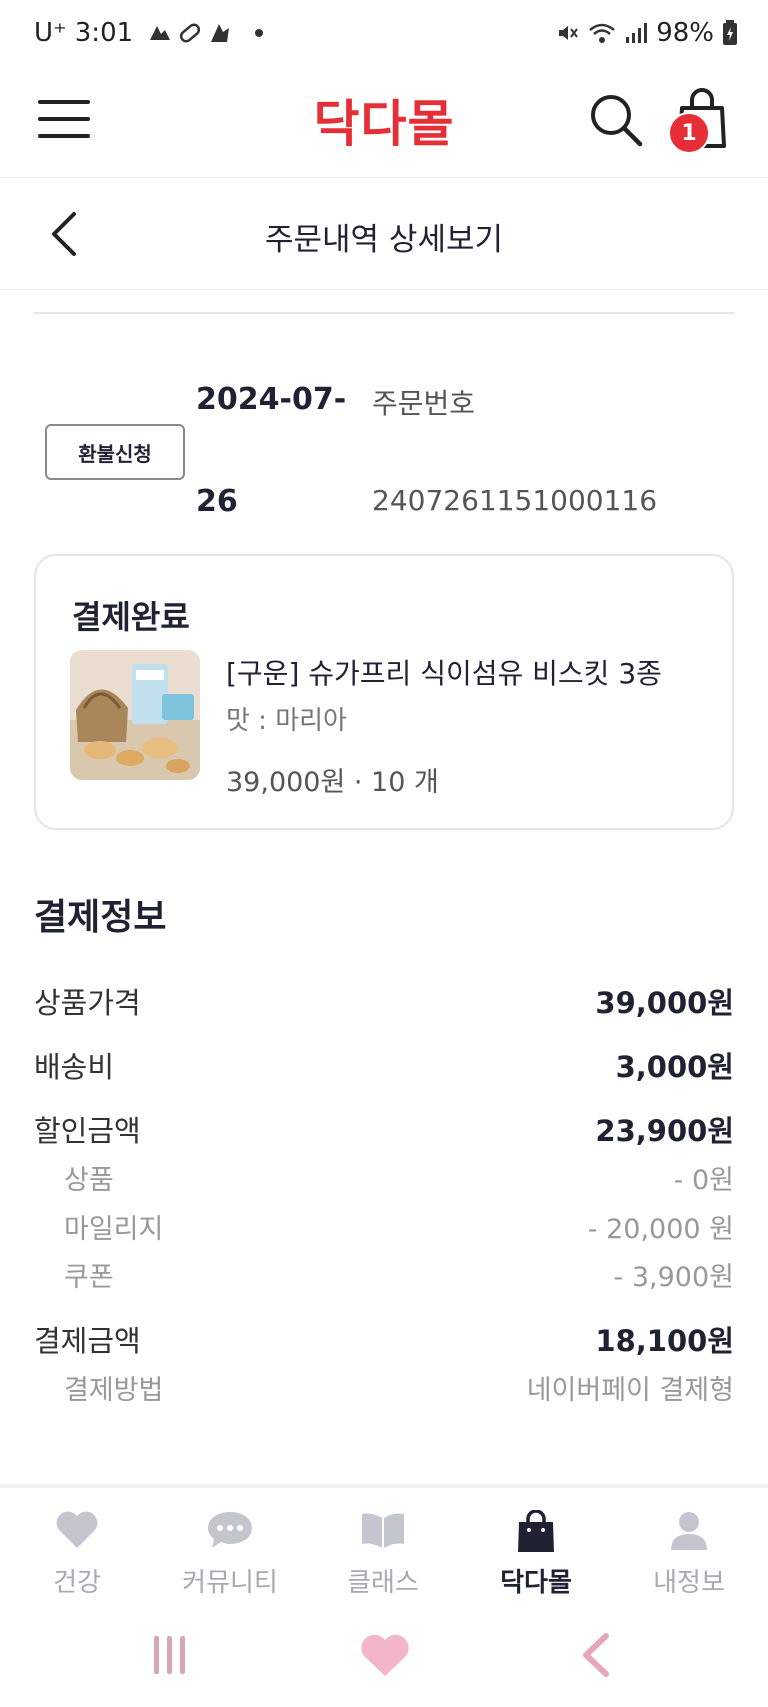  Describe the element at coordinates (131, 617) in the screenshot. I see `payment-status: 결제완료` at that location.